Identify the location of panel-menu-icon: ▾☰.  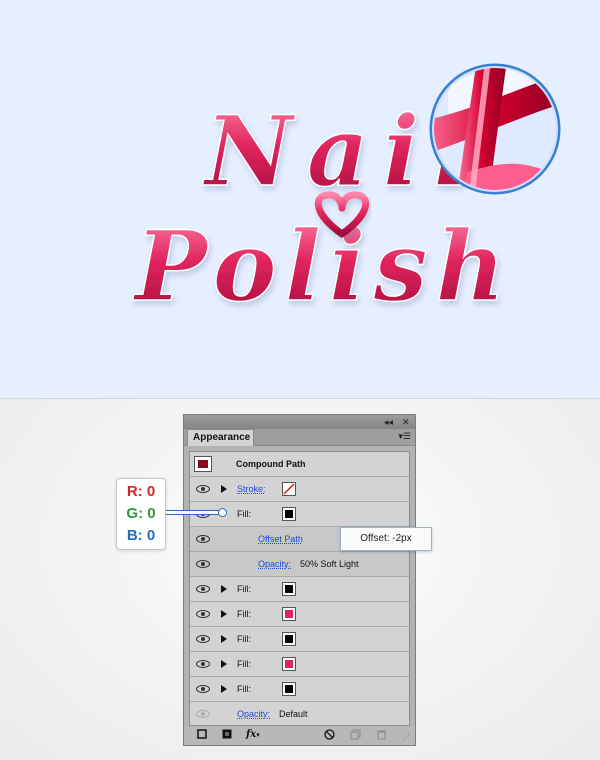
(404, 436).